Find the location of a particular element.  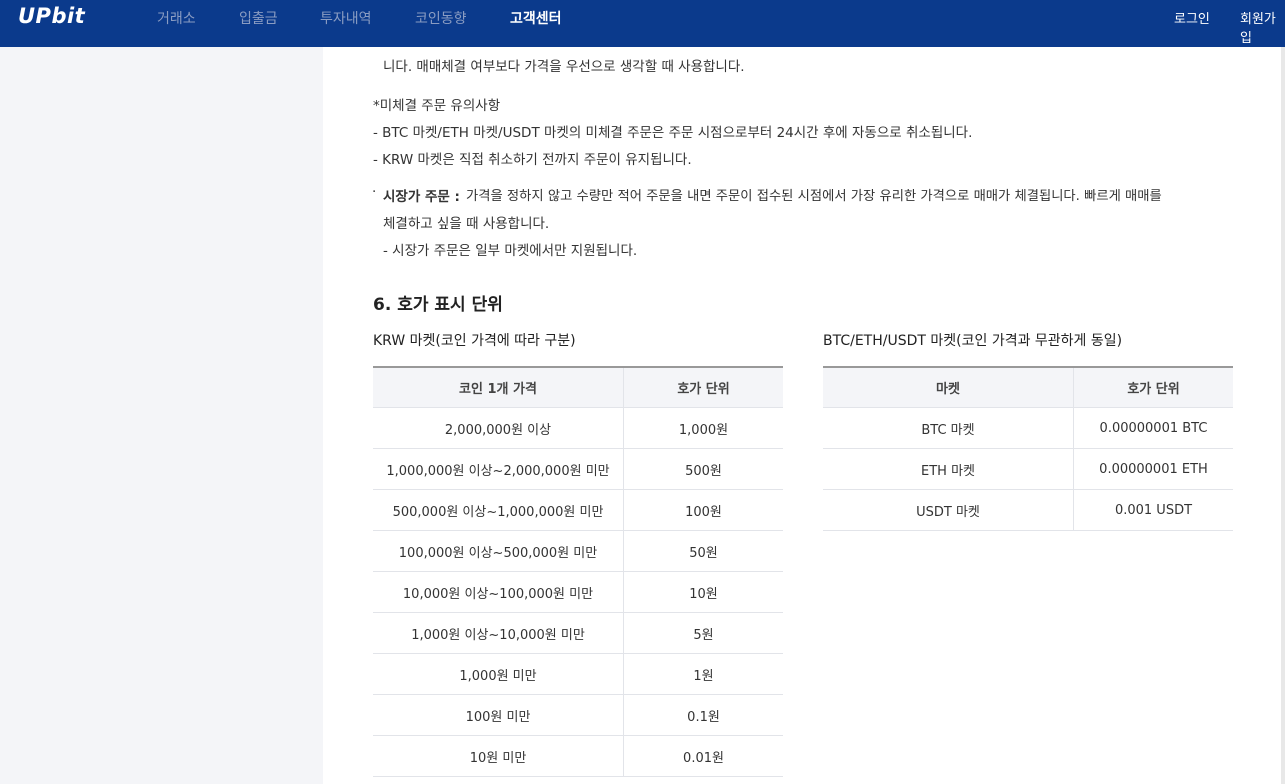

price-range-cell: 1,000원 미만 is located at coordinates (498, 674).